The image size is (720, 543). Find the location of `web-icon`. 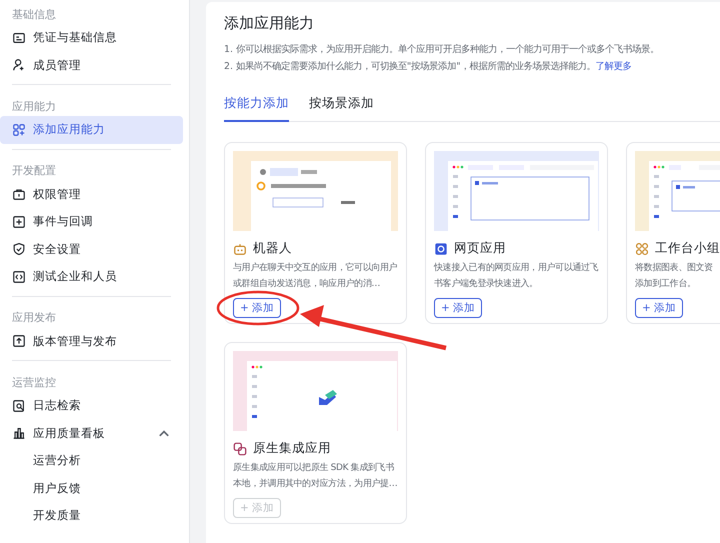

web-icon is located at coordinates (441, 249).